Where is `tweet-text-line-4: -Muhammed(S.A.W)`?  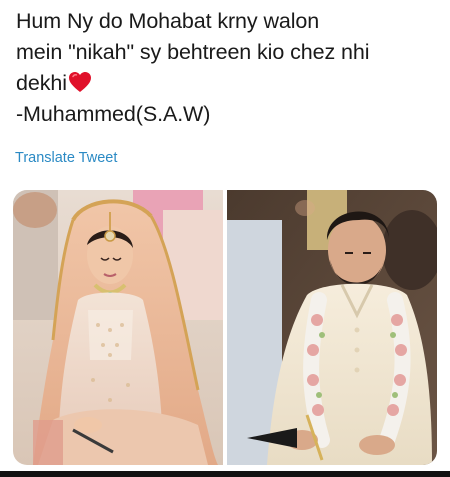 tweet-text-line-4: -Muhammed(S.A.W) is located at coordinates (113, 114).